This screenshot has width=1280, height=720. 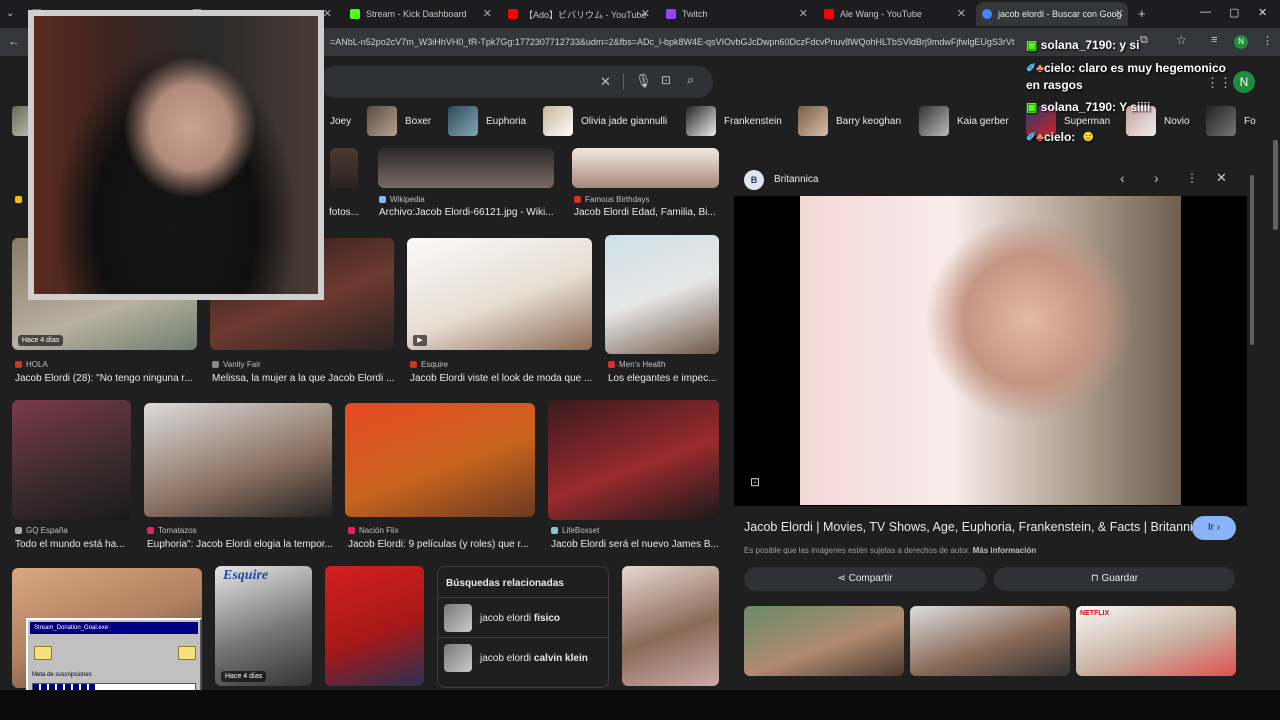 I want to click on chat-message: ▣ solana_7190: y si, so click(x=1083, y=45).